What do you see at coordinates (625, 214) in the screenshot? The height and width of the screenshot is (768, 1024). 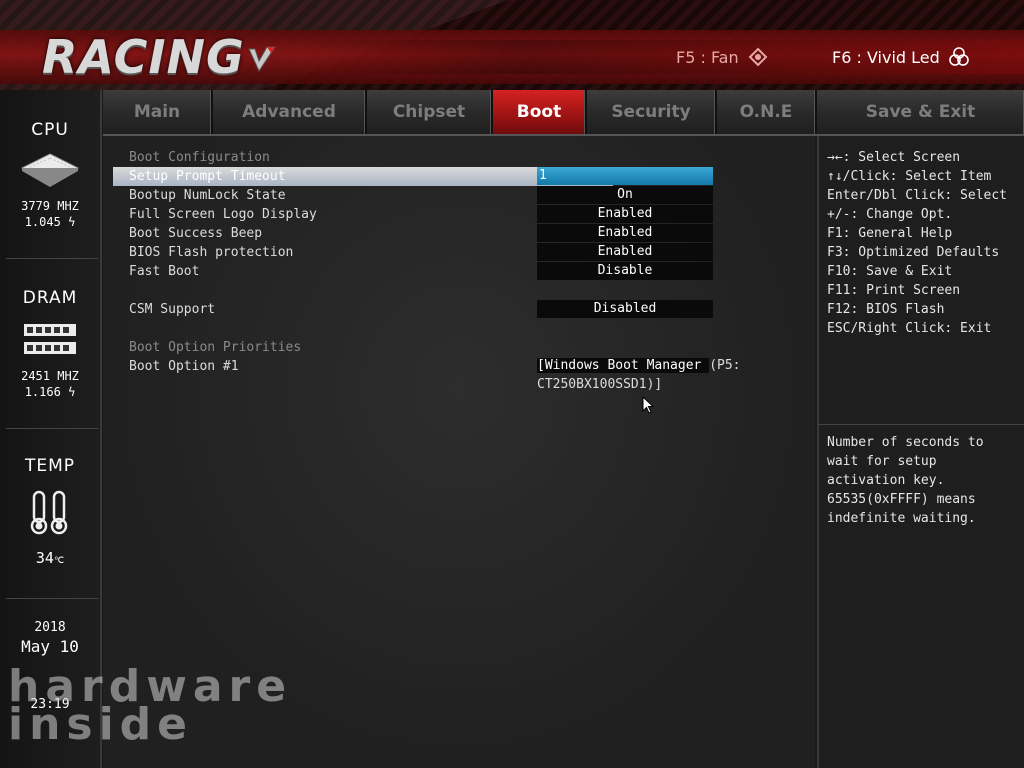 I see `full-screen-logo-display-value: Enabled` at bounding box center [625, 214].